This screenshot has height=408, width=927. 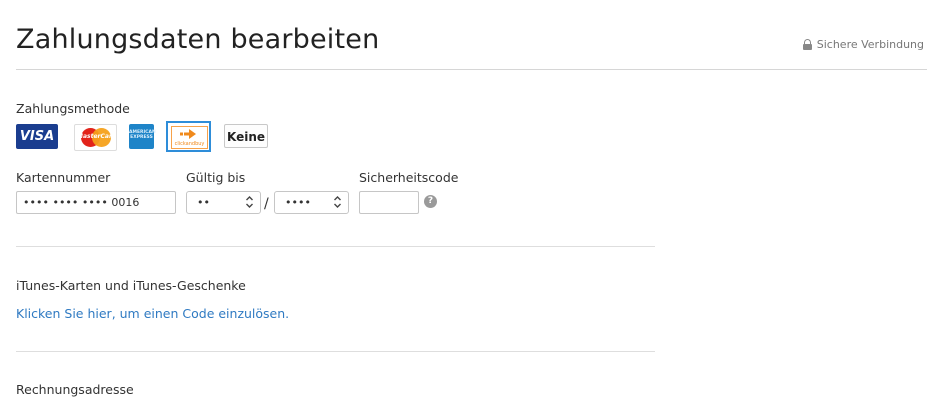 What do you see at coordinates (409, 177) in the screenshot?
I see `security-code-label: Sicherheitscode` at bounding box center [409, 177].